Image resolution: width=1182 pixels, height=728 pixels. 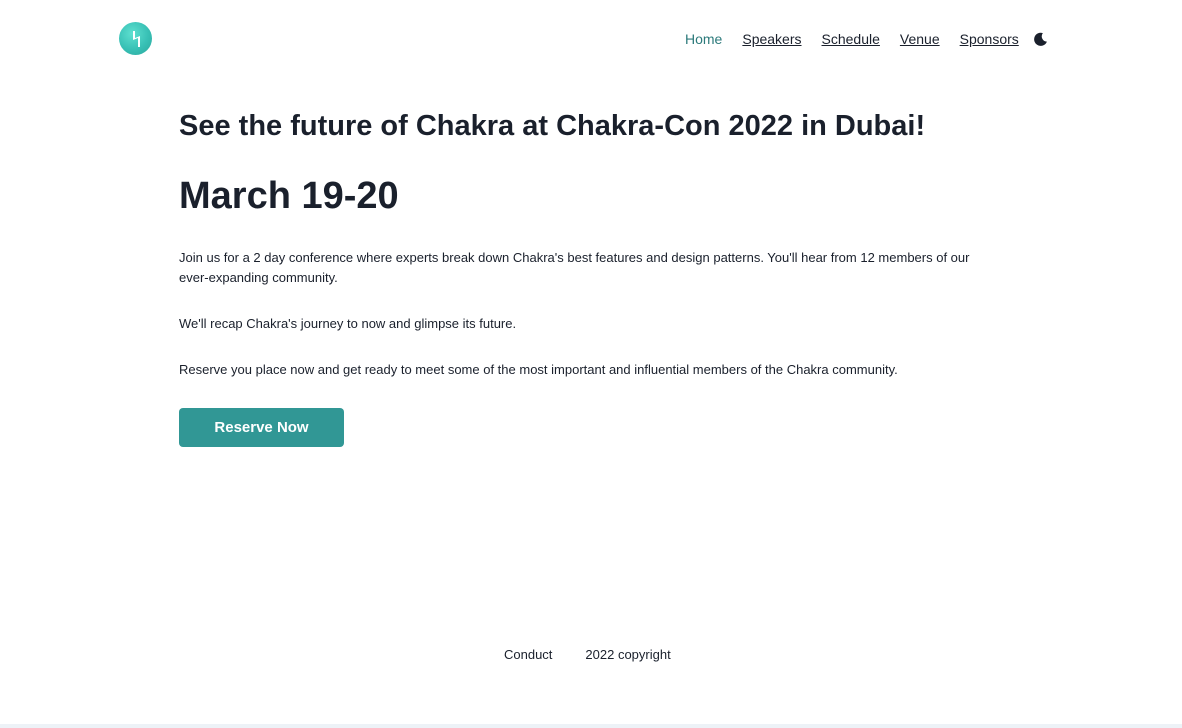 I want to click on footer-copyright: 2022 copyright, so click(x=628, y=654).